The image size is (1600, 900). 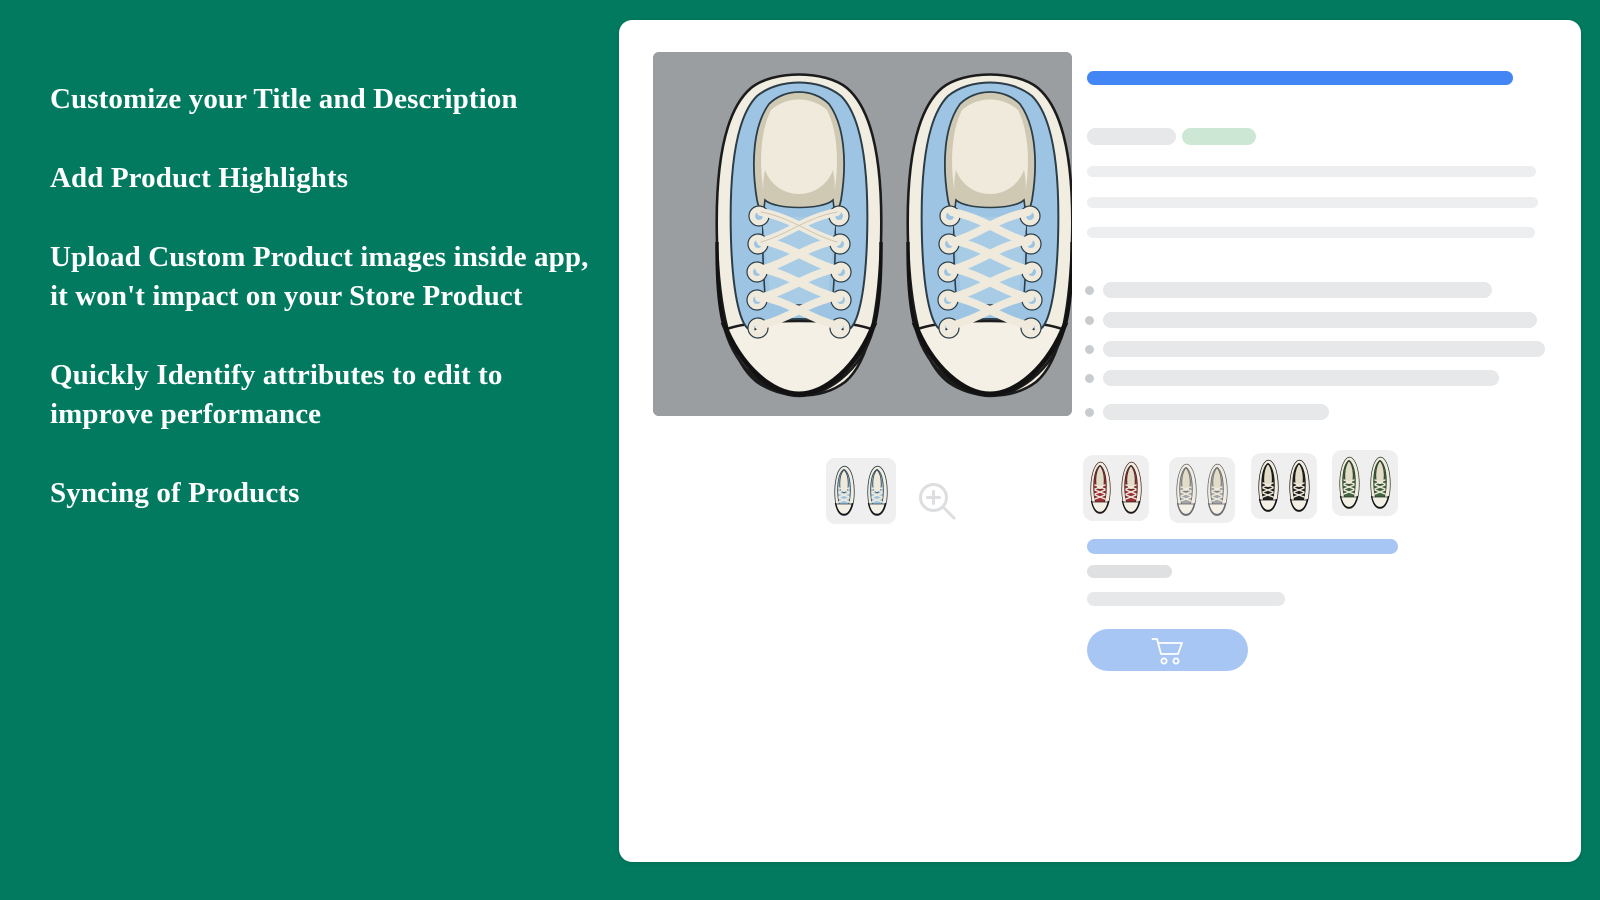 I want to click on variant-swatch-gray, so click(x=1202, y=490).